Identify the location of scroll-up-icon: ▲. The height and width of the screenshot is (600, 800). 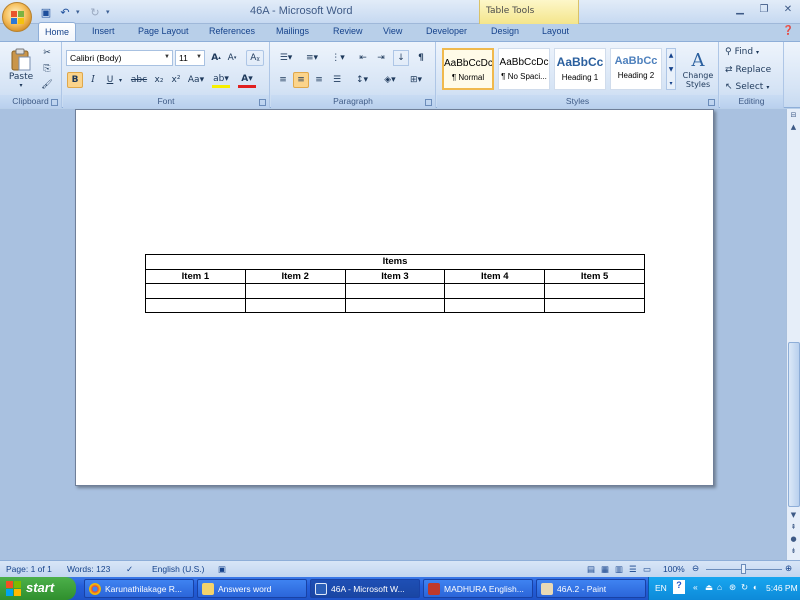
(793, 129).